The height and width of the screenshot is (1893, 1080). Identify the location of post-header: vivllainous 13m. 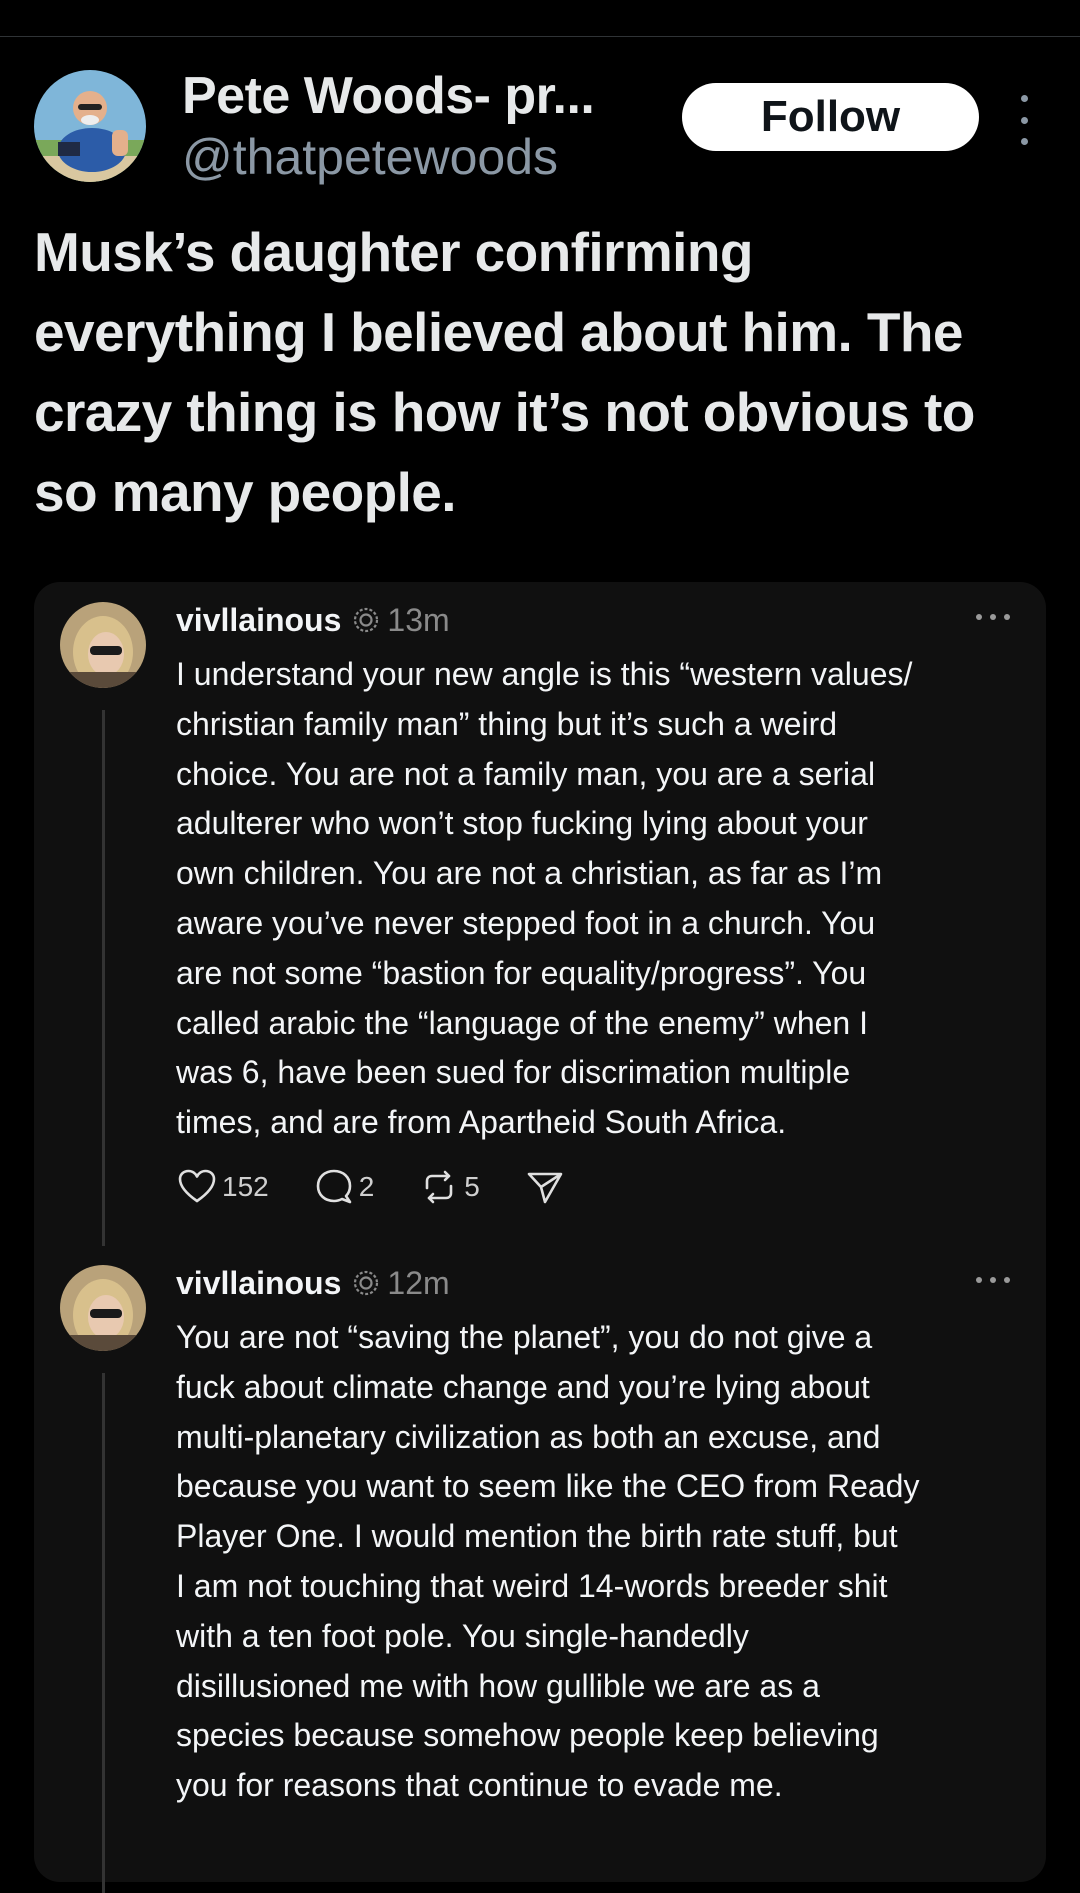
(313, 620).